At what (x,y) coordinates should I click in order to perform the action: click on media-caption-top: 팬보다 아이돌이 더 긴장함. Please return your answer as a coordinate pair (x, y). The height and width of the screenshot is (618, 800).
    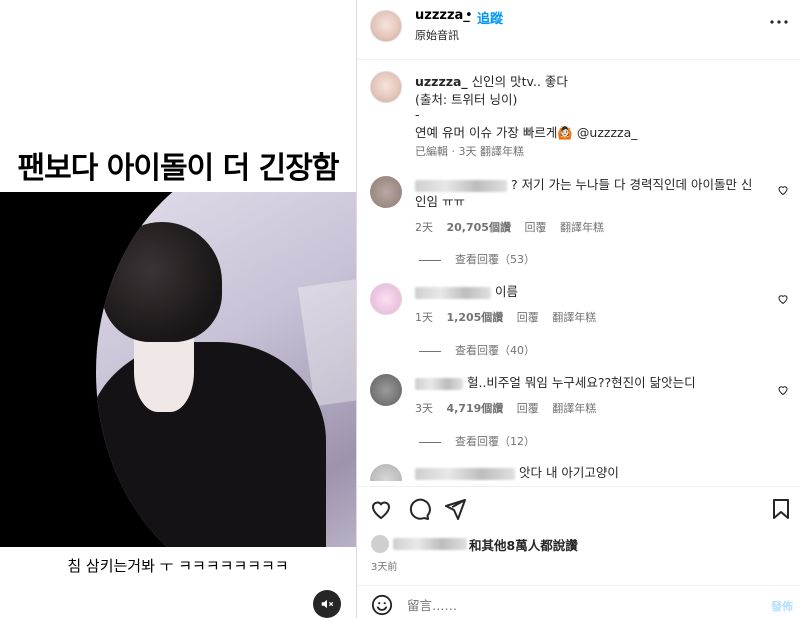
    Looking at the image, I should click on (178, 168).